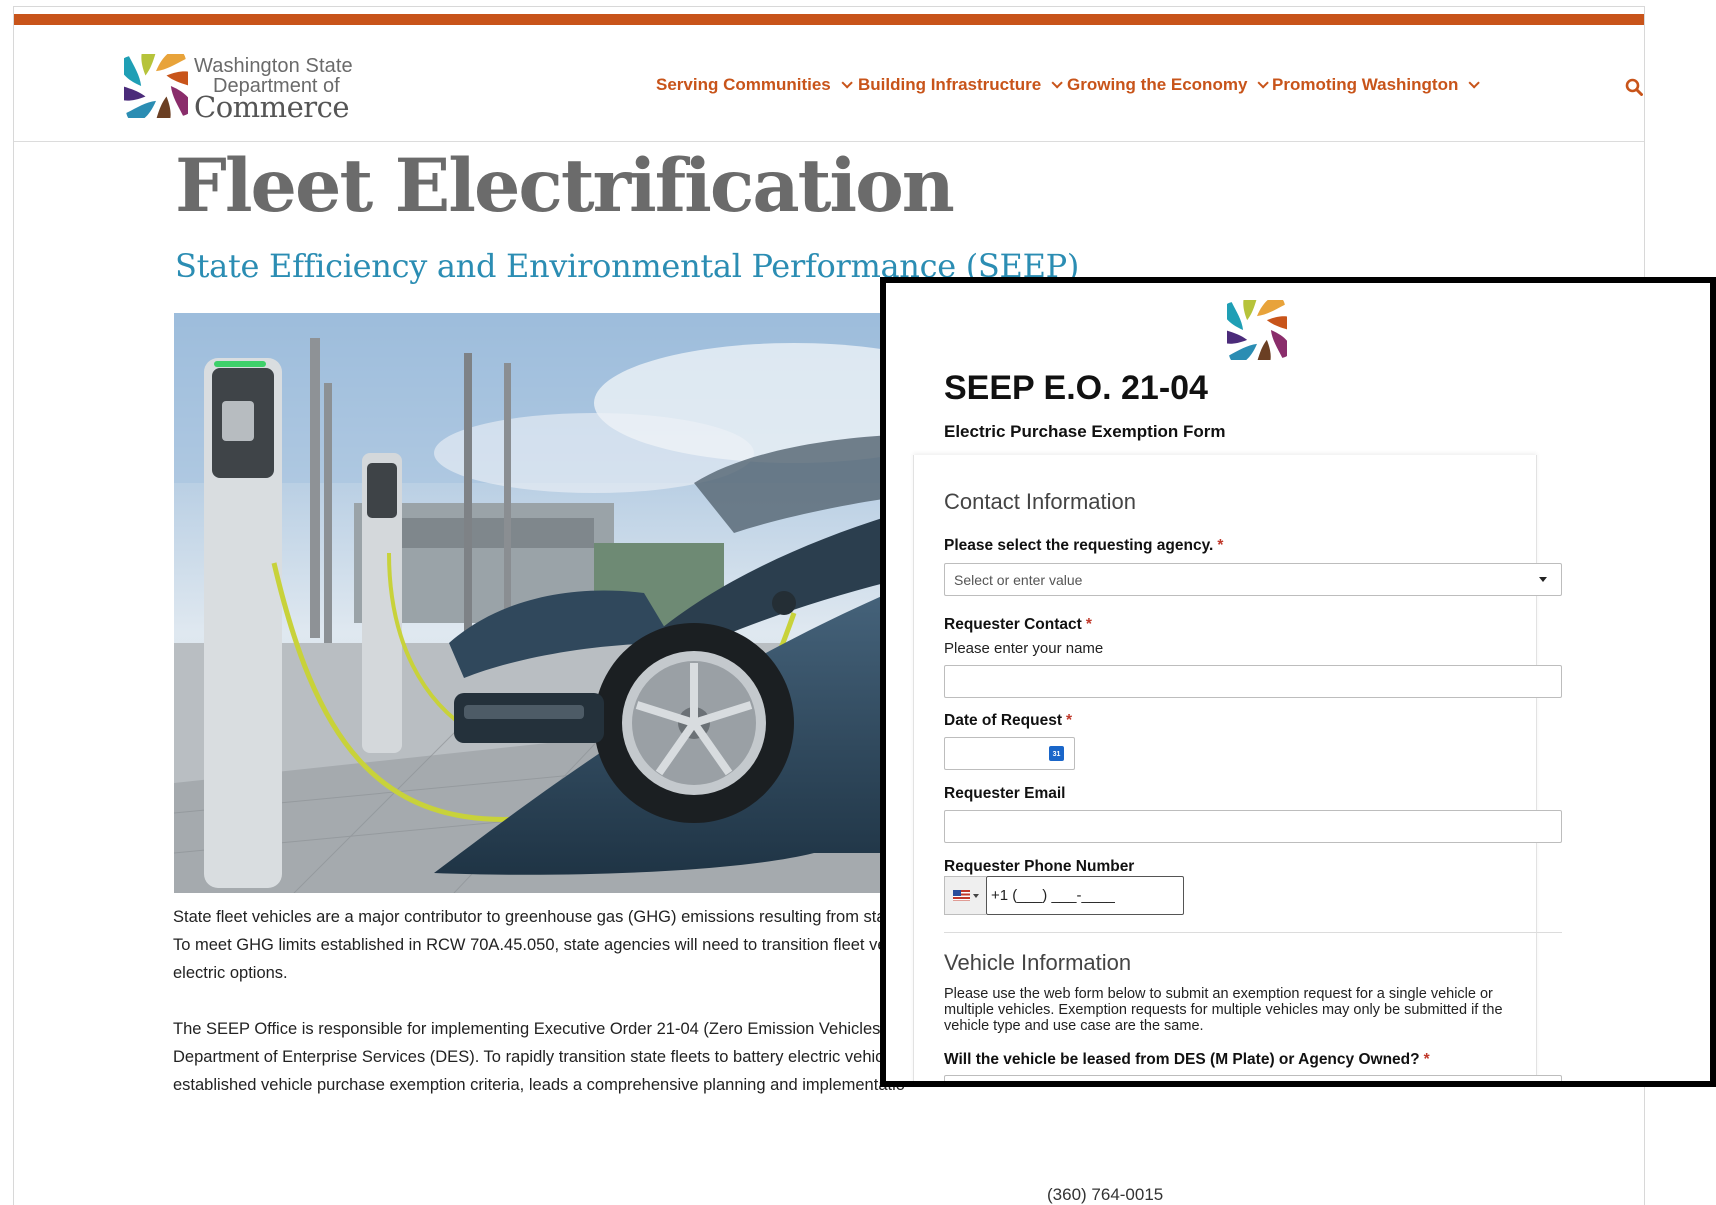 This screenshot has height=1205, width=1716. I want to click on nav-growing-economy: Growing the Economy, so click(1168, 85).